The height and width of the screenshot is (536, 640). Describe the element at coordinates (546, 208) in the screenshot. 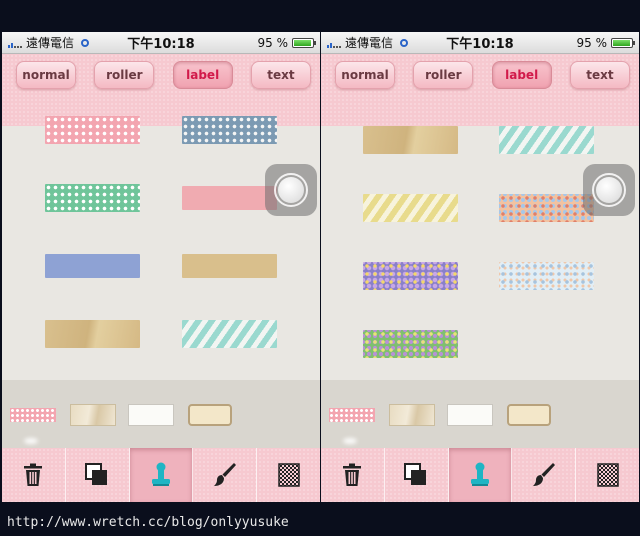

I see `tape-orange-floral` at that location.